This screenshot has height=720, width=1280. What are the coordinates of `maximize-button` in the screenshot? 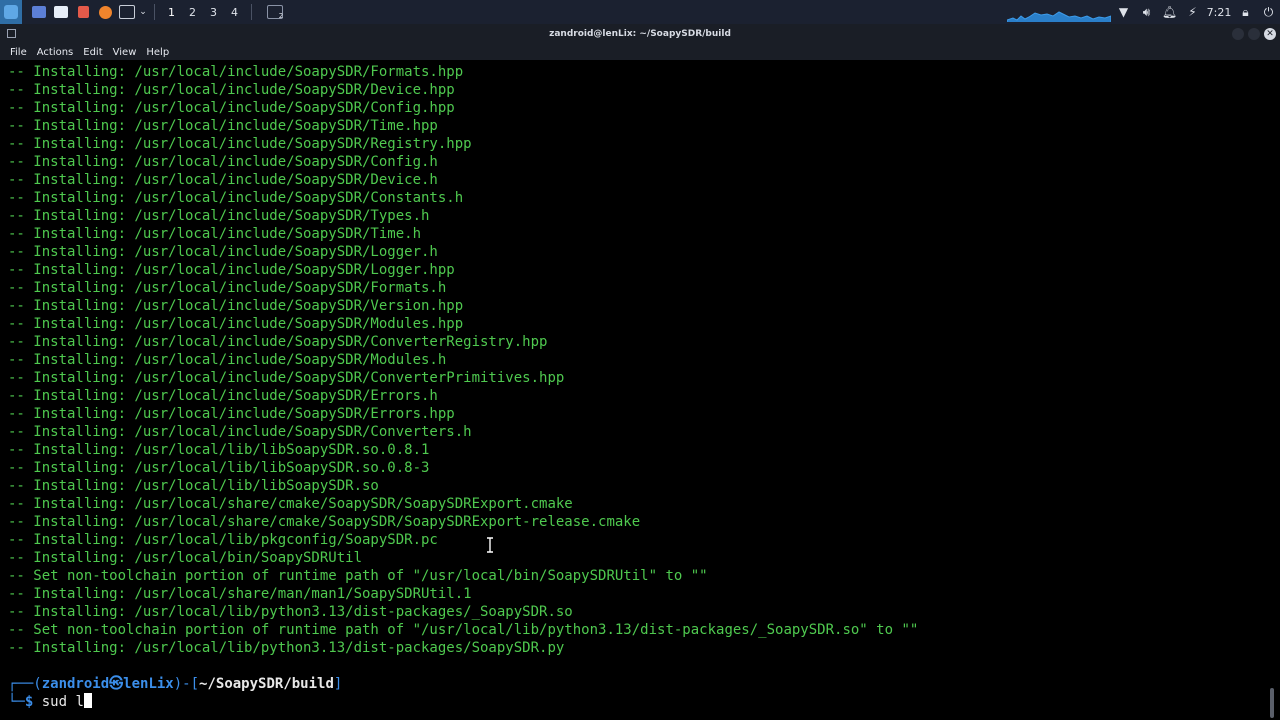 It's located at (1254, 34).